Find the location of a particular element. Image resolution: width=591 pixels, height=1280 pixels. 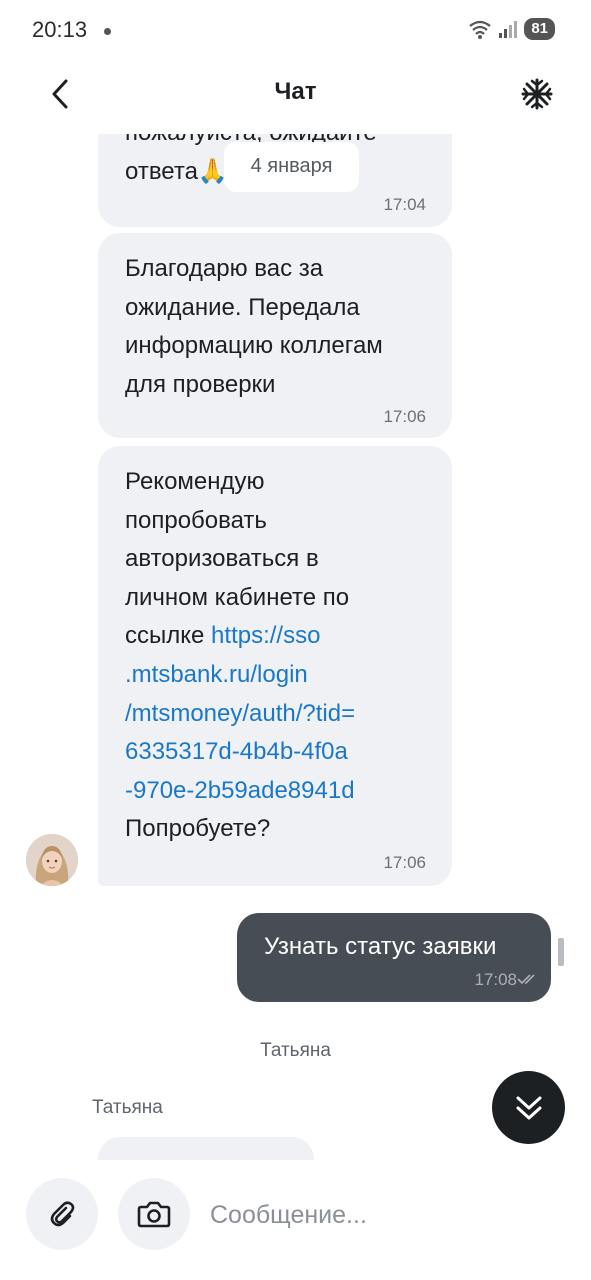

message-input is located at coordinates (380, 1215).